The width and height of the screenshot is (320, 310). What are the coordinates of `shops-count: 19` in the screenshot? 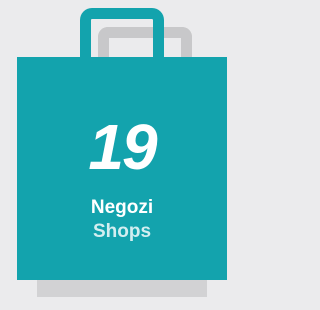 It's located at (122, 147).